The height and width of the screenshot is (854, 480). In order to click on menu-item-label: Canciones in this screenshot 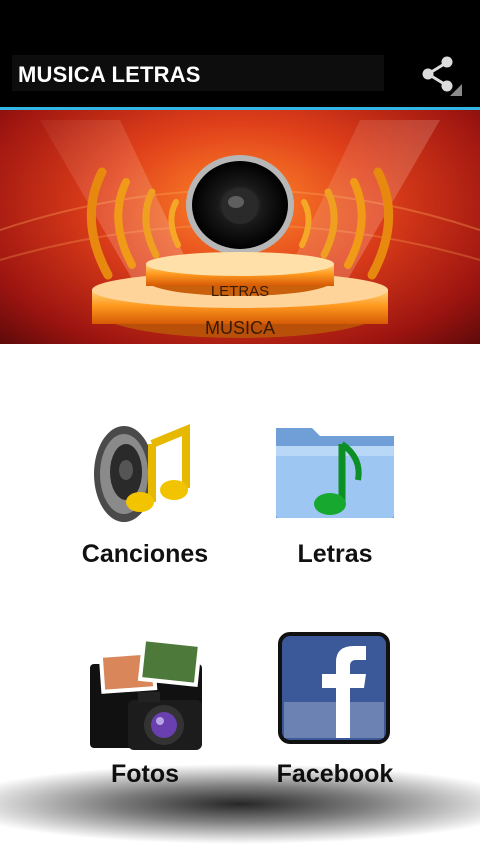, I will do `click(145, 554)`.